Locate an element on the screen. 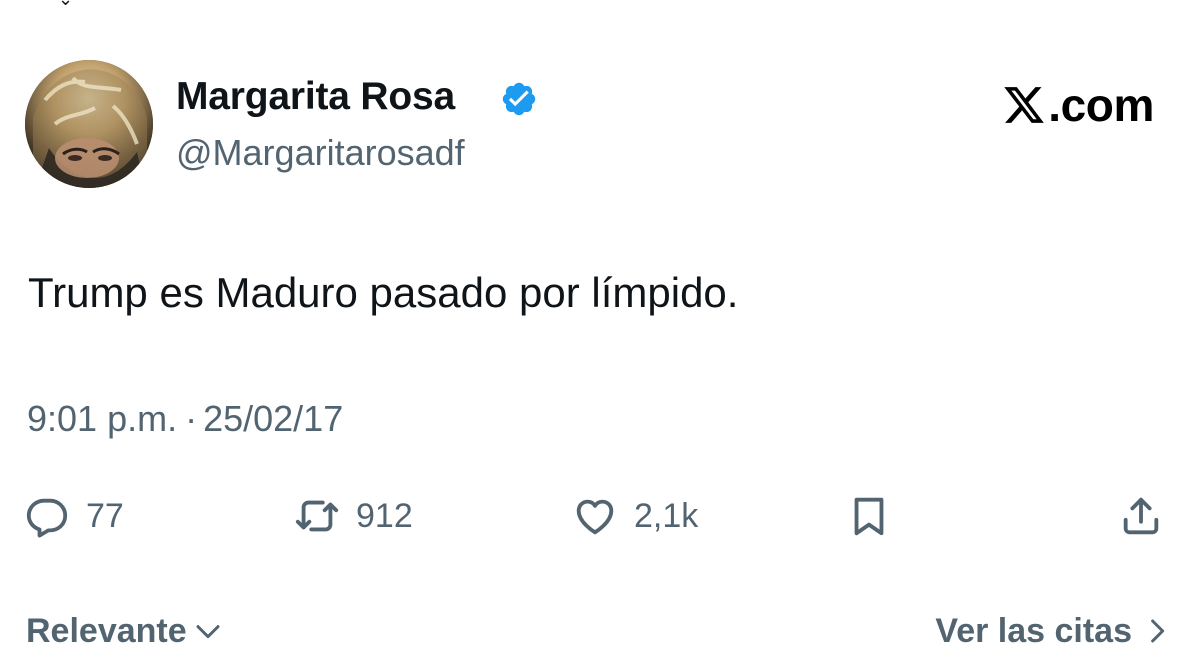  view-quotes-label: Ver las citas is located at coordinates (1033, 631).